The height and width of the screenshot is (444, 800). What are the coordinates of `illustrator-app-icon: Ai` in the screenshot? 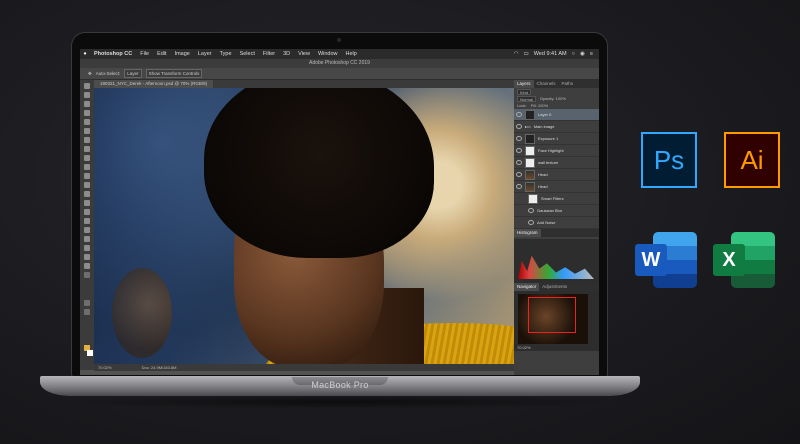 It's located at (752, 160).